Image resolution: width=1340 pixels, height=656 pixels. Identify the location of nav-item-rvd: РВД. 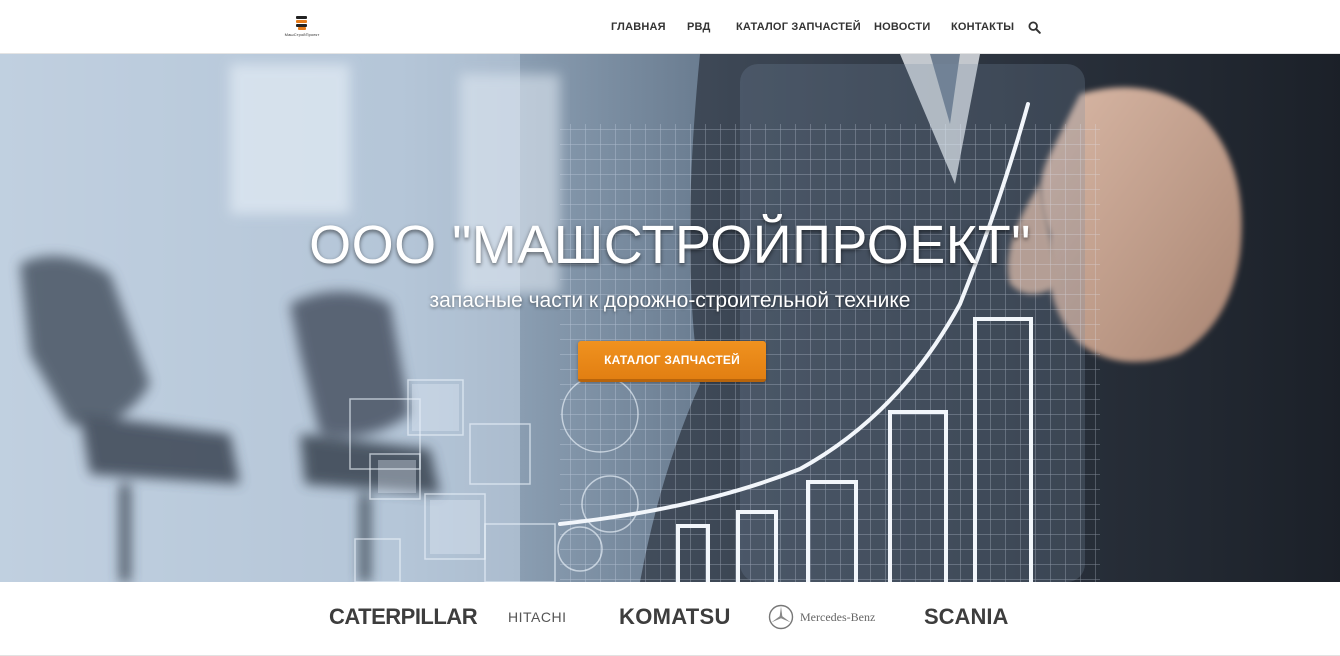
(699, 27).